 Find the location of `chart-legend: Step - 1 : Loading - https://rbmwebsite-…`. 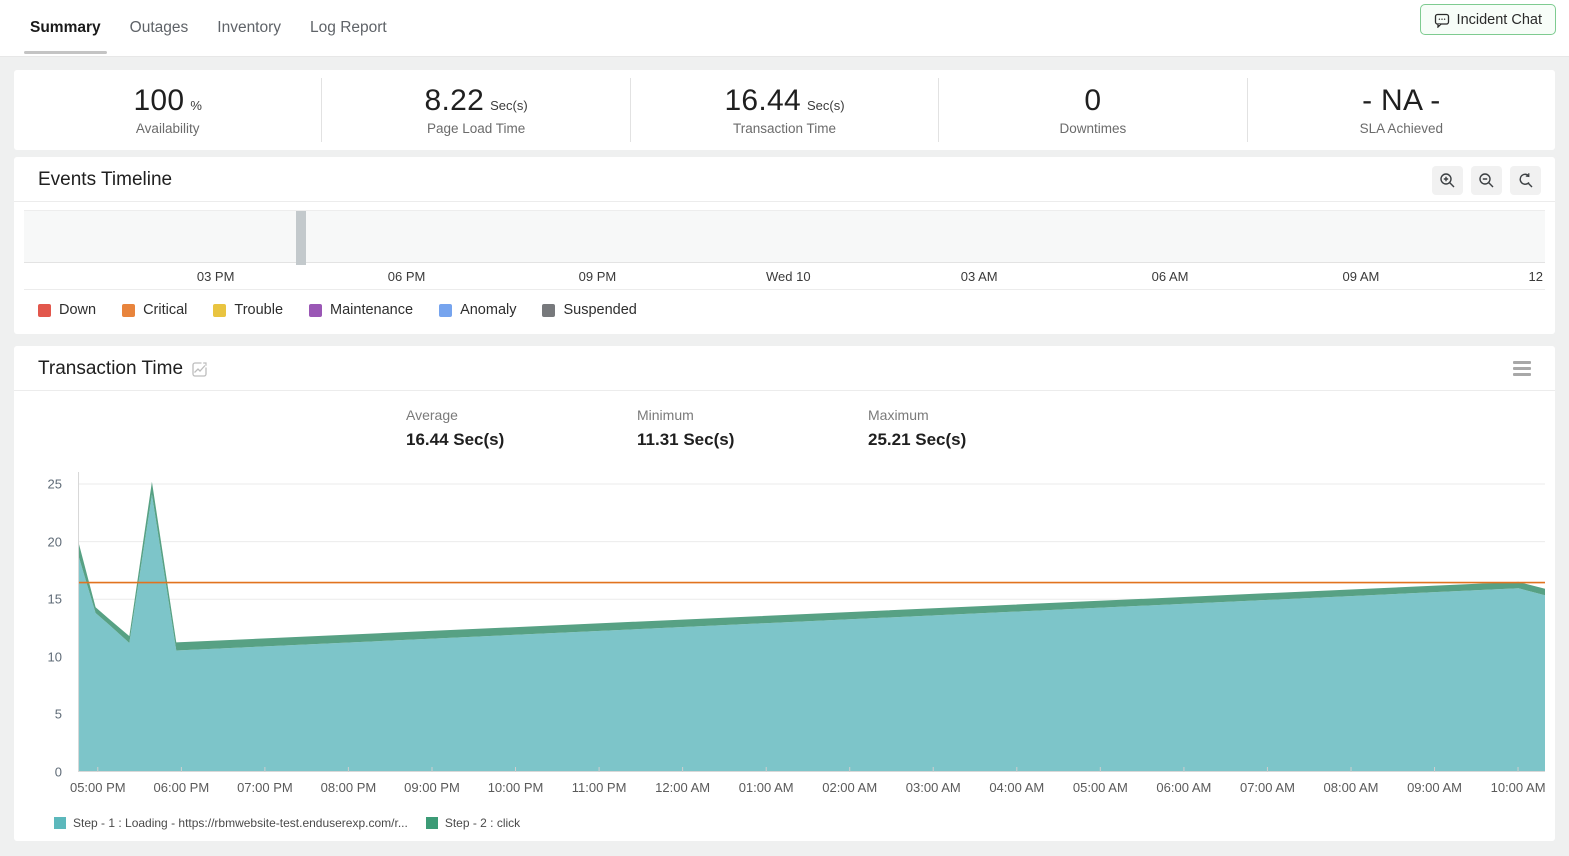

chart-legend: Step - 1 : Loading - https://rbmwebsite-… is located at coordinates (804, 823).